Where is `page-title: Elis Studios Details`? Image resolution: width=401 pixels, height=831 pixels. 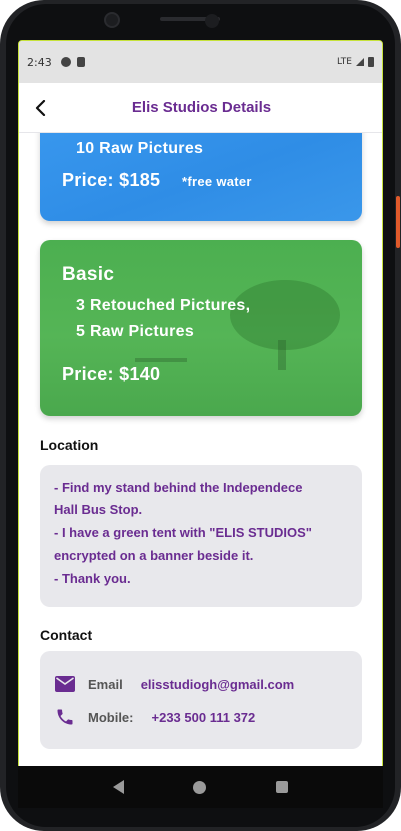
page-title: Elis Studios Details is located at coordinates (201, 107).